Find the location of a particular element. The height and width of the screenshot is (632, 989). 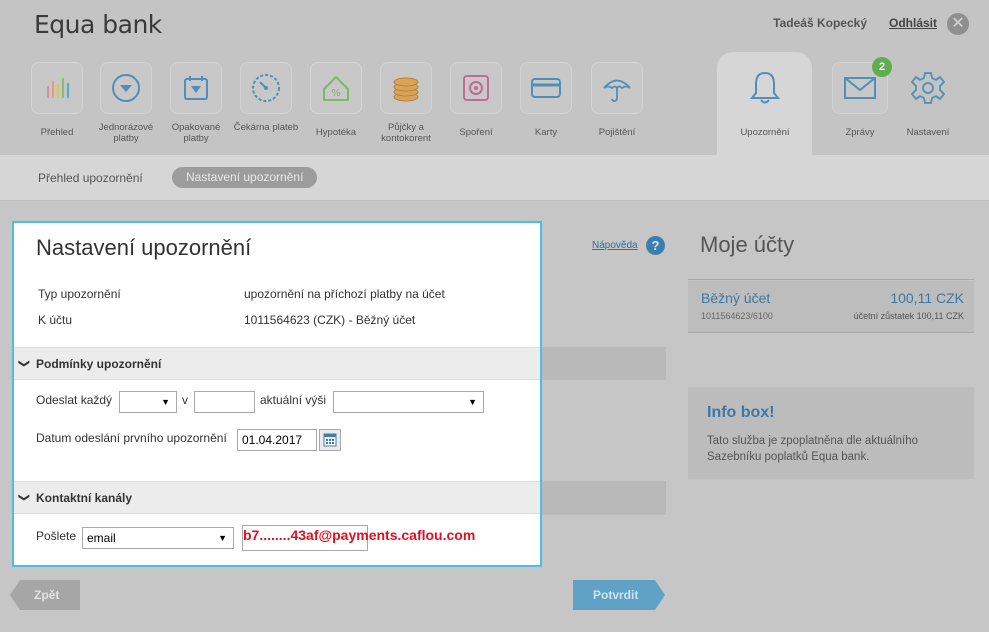

accounts-title: Moje účty is located at coordinates (747, 244).